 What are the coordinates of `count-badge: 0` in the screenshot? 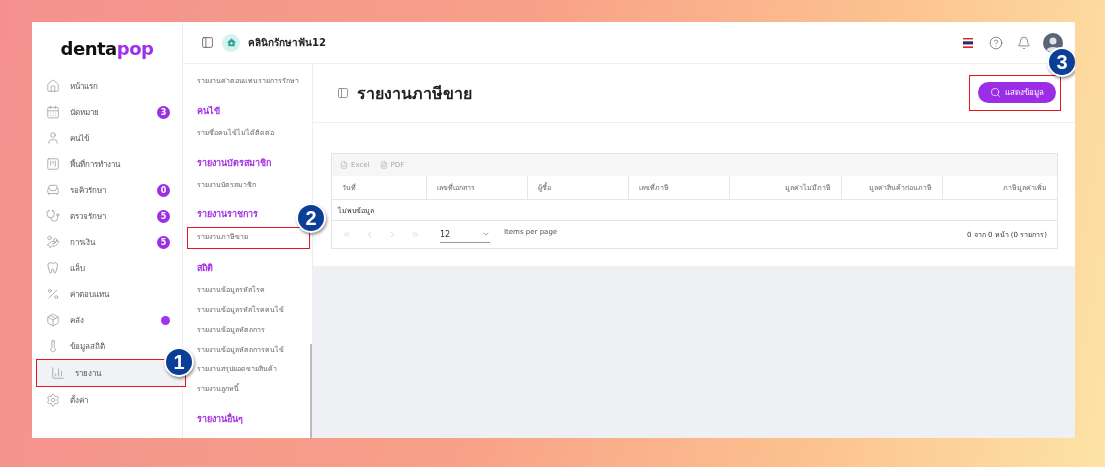 It's located at (163, 190).